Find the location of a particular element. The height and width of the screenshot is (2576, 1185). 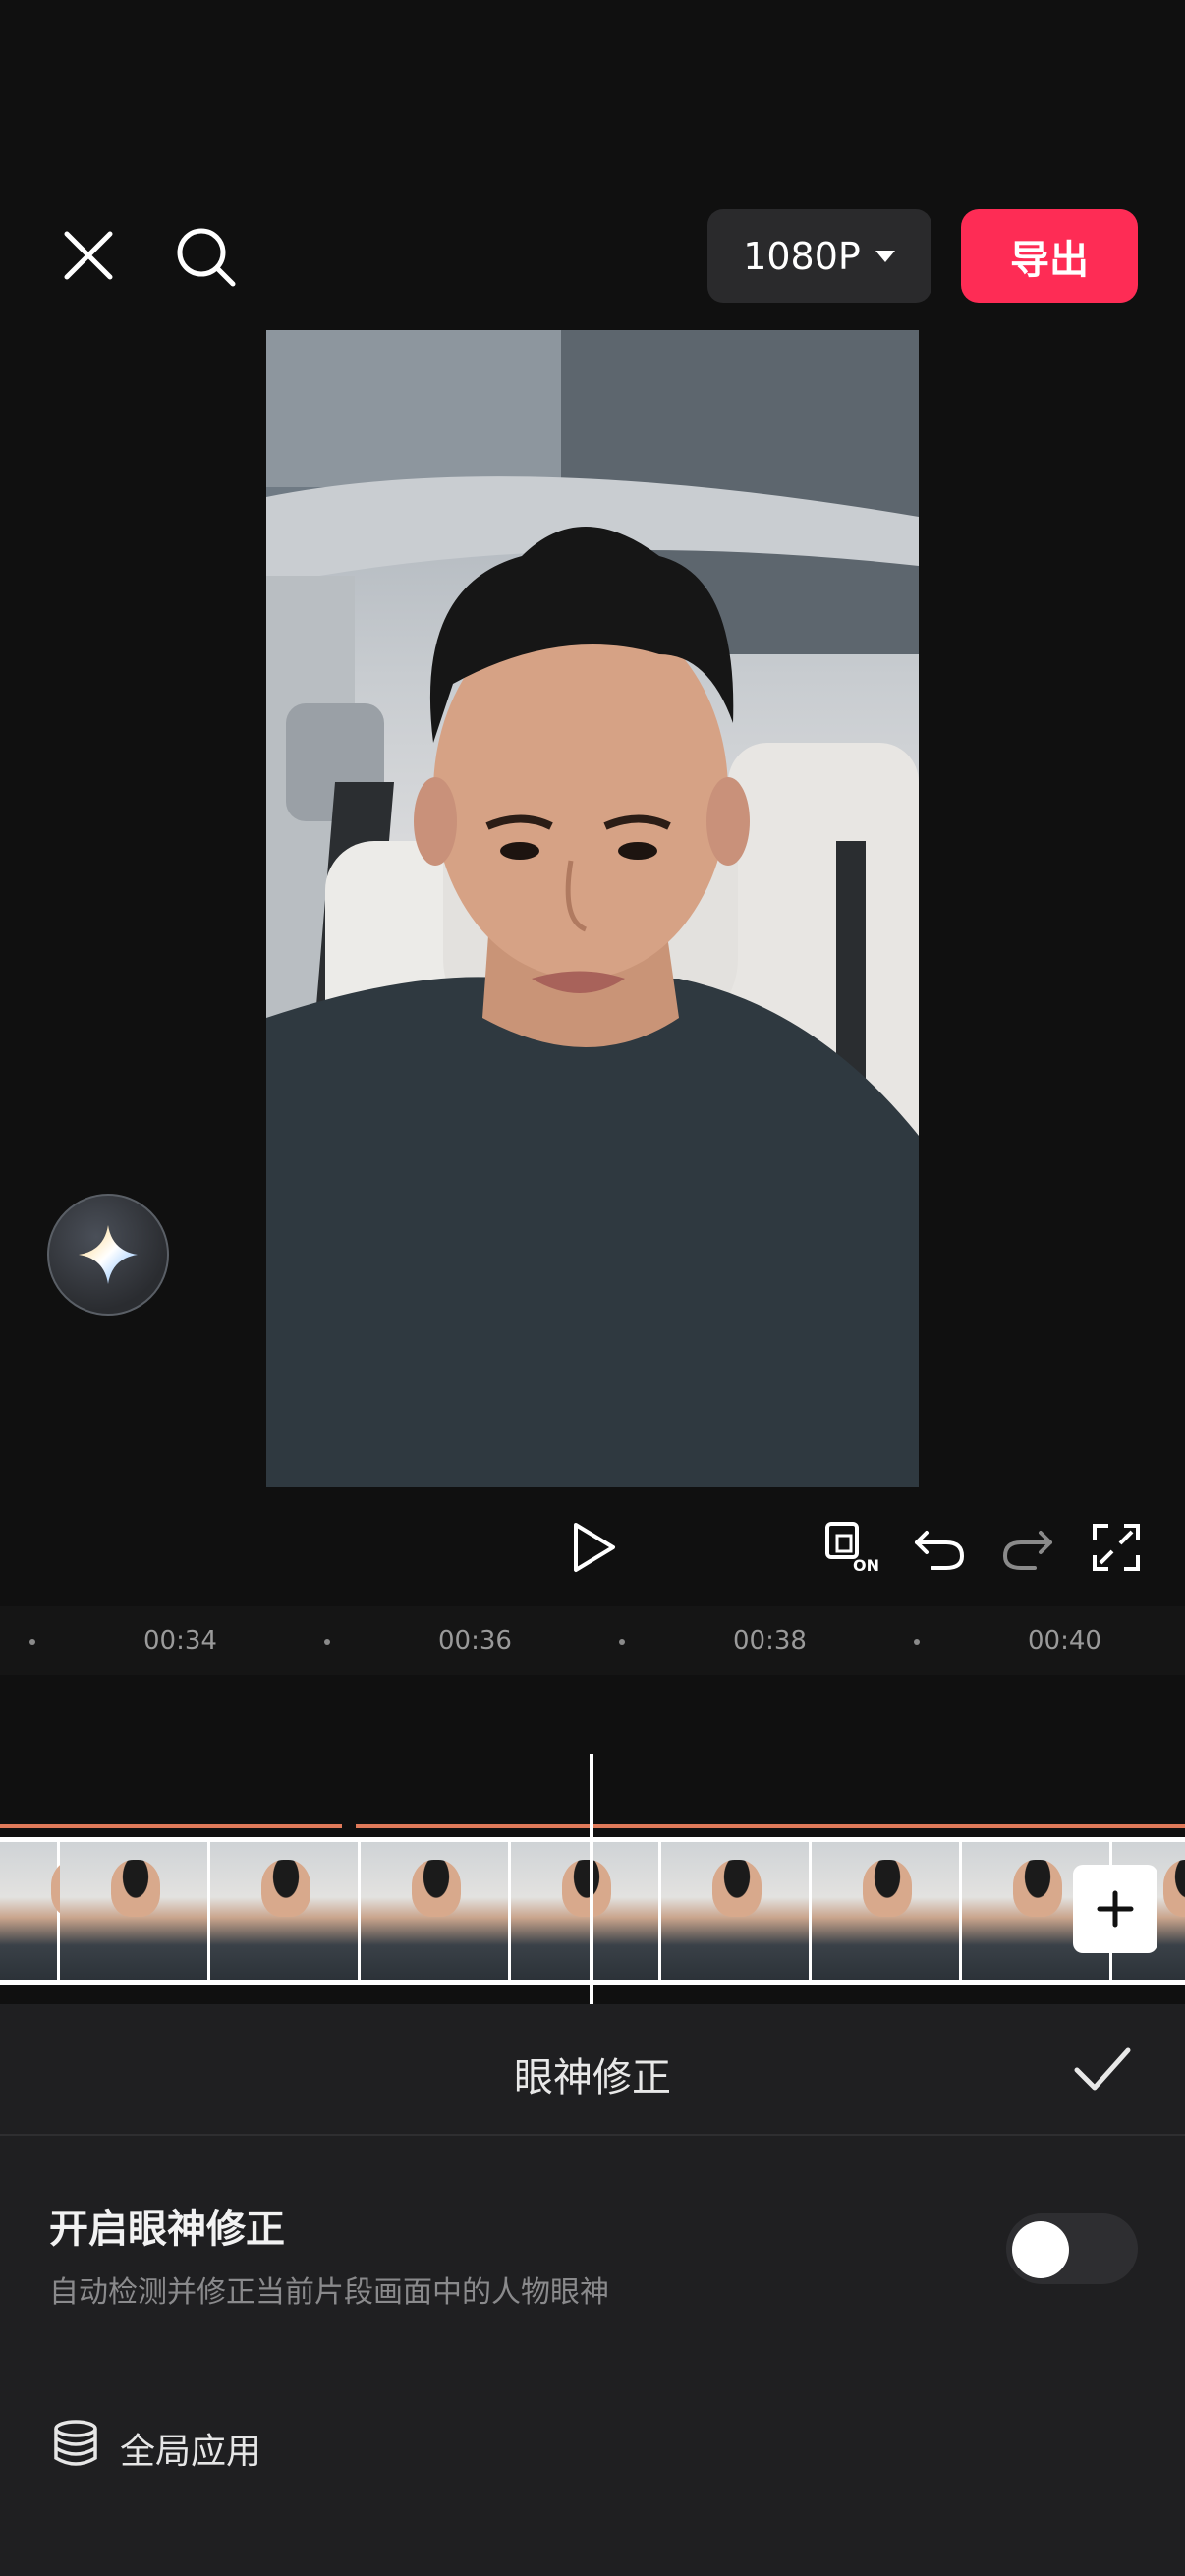

redo-icon is located at coordinates (1027, 1547).